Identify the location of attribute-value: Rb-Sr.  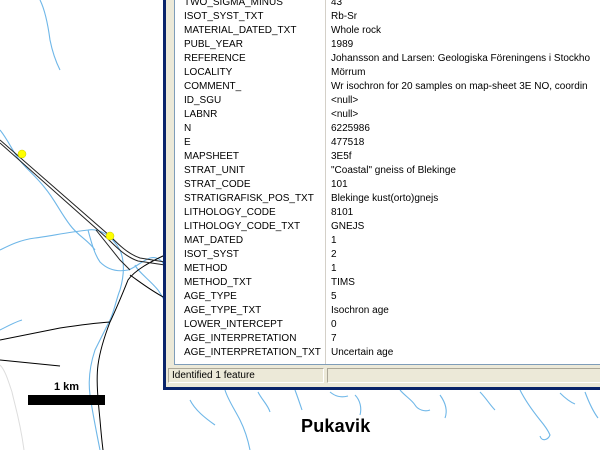
(344, 16).